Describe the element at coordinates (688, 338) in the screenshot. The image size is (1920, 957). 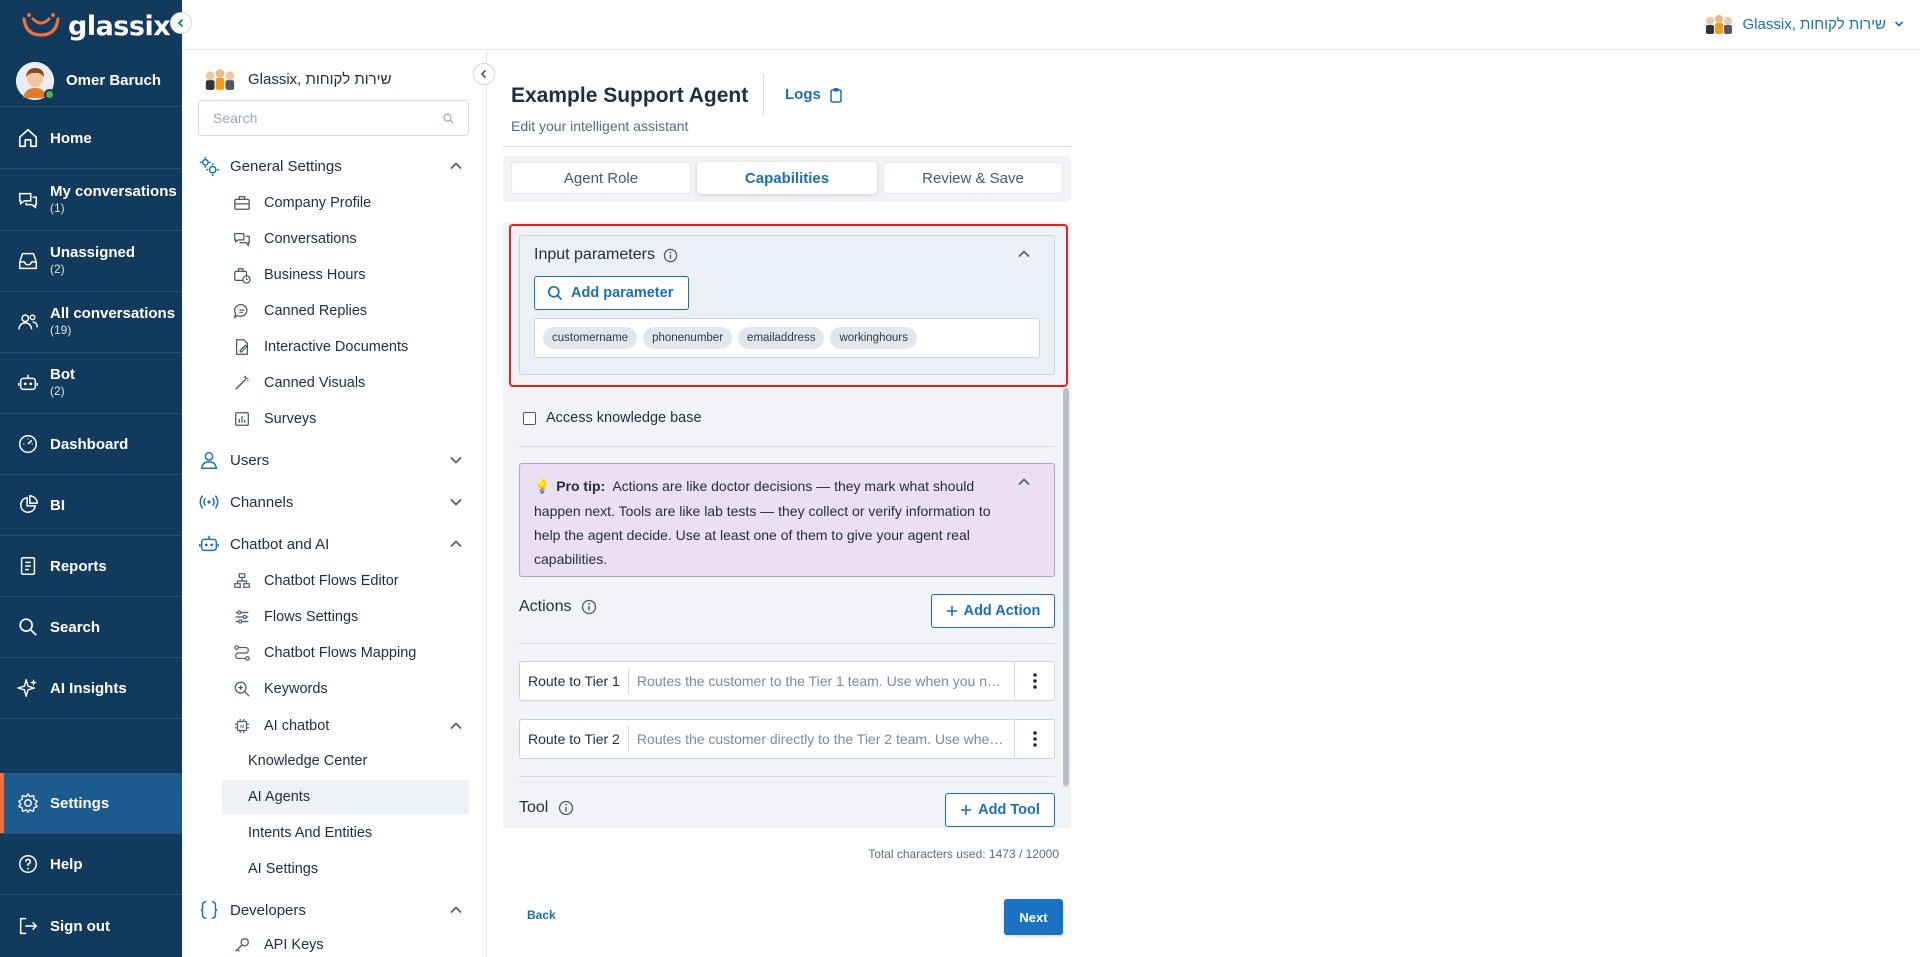
I see `parameter-chip: phonenumber` at that location.